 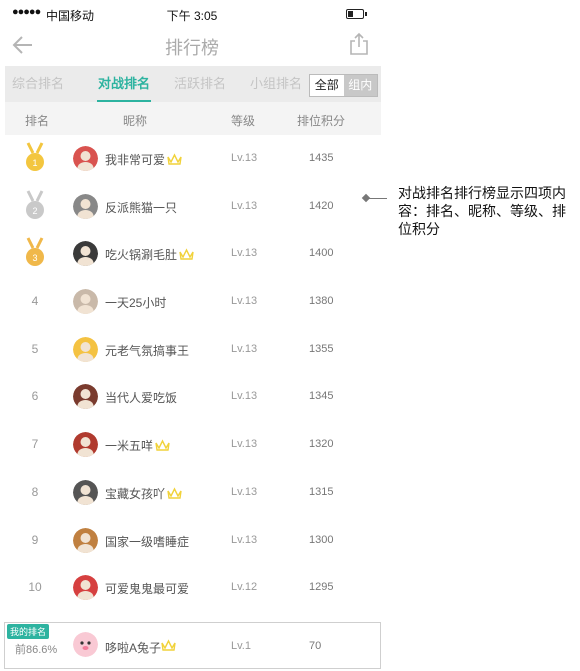 What do you see at coordinates (35, 252) in the screenshot?
I see `medal-bronze-icon: 3` at bounding box center [35, 252].